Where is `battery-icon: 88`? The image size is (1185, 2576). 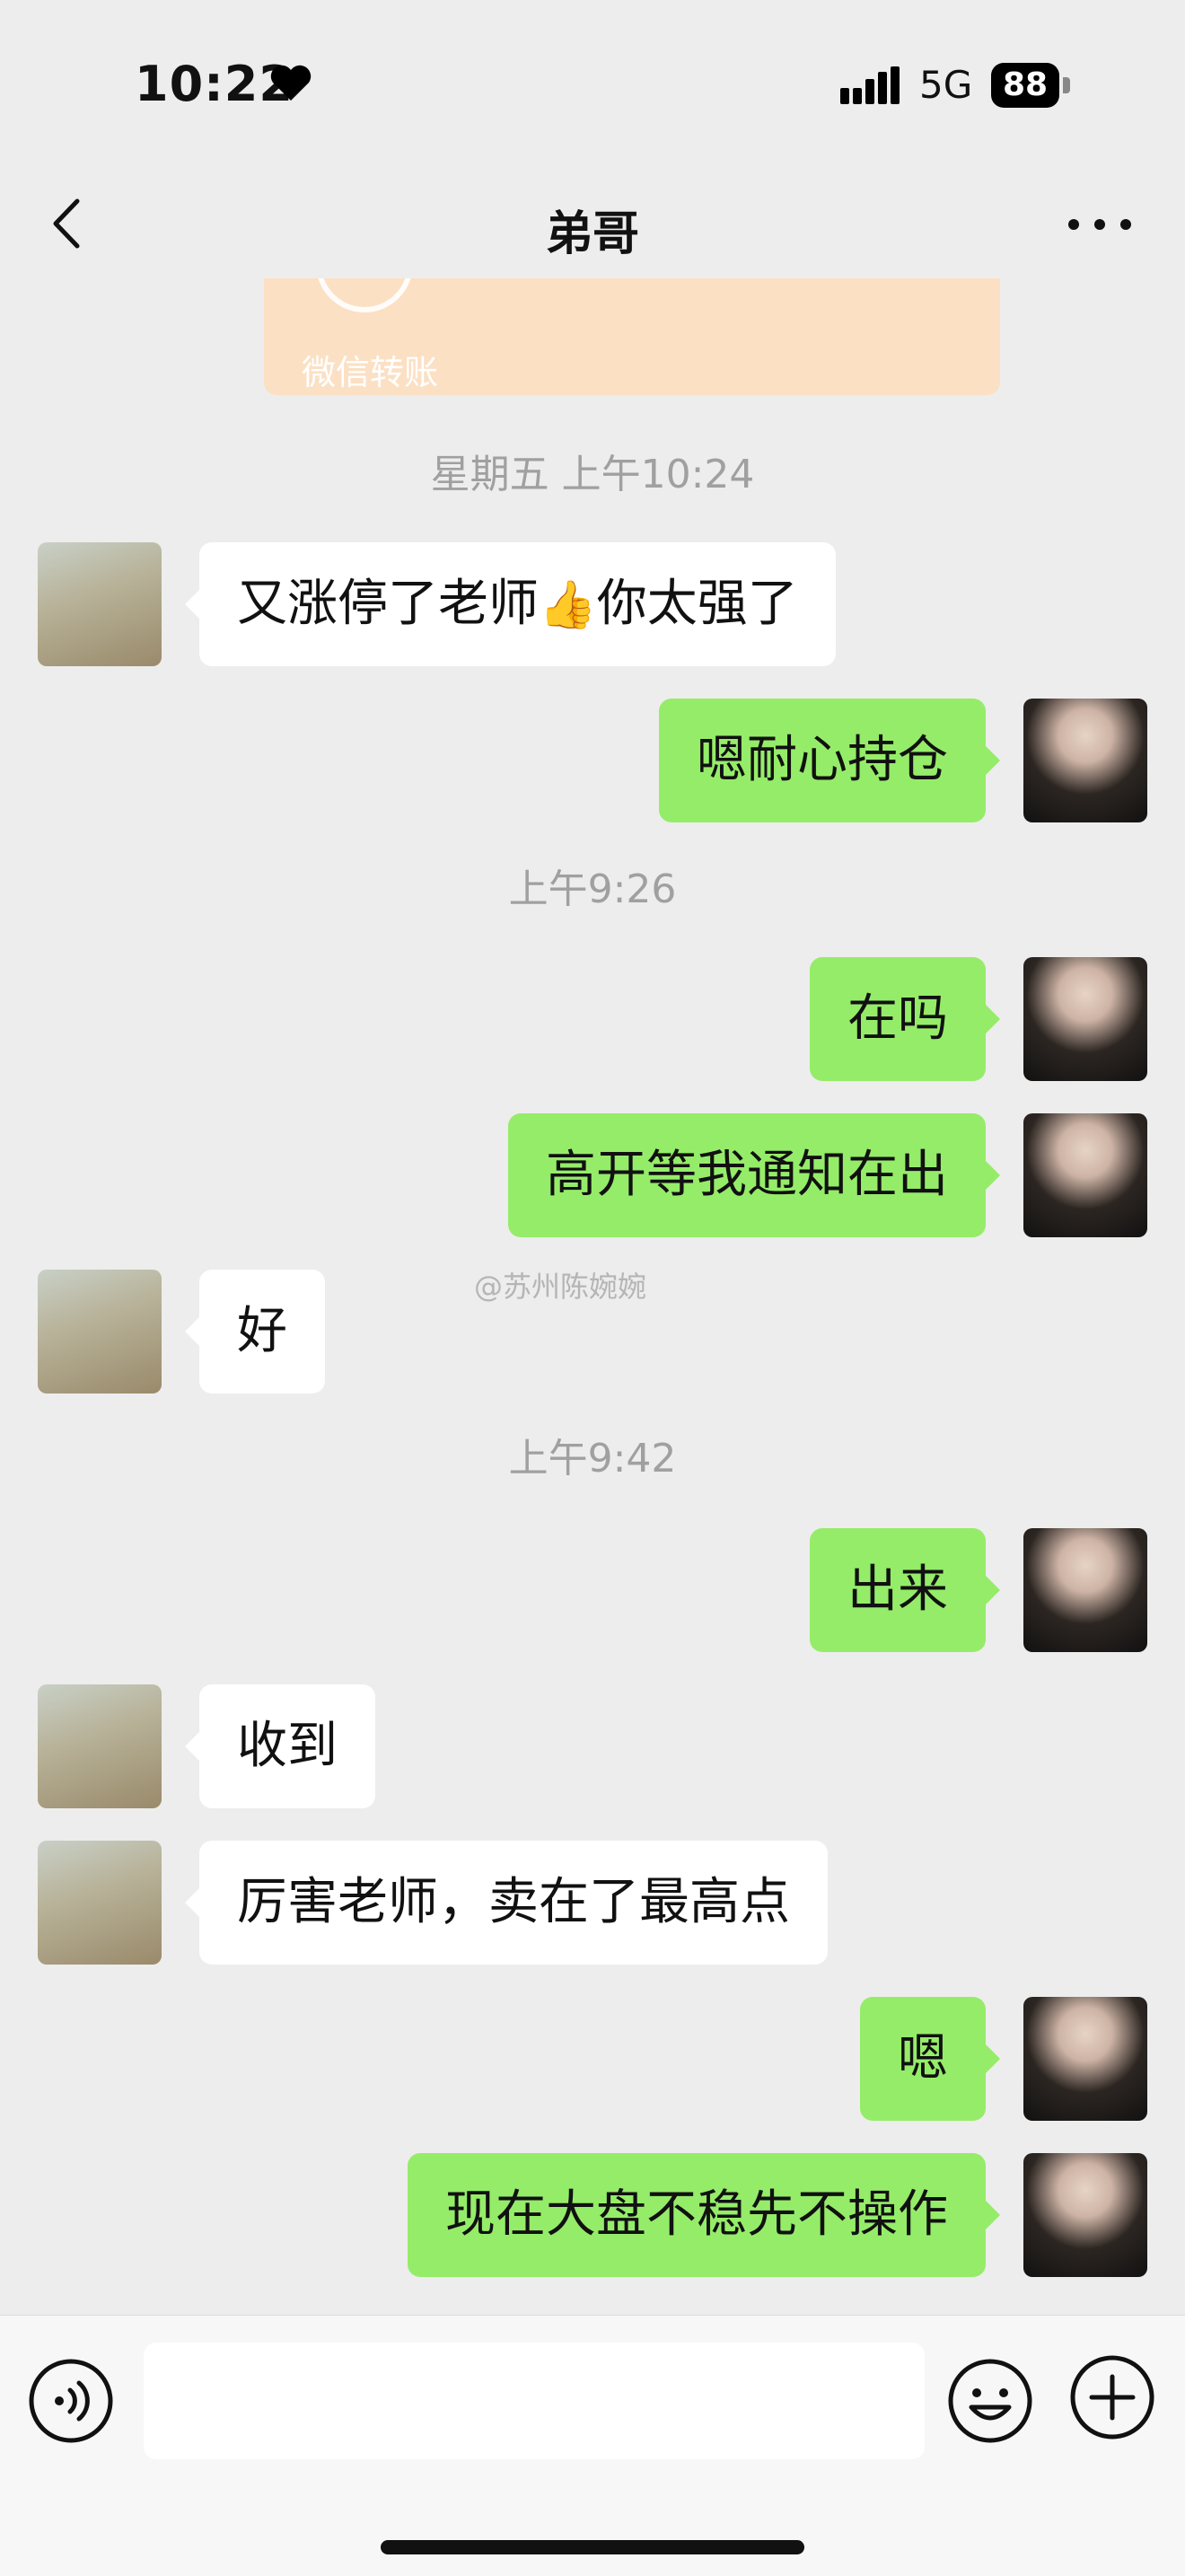 battery-icon: 88 is located at coordinates (1031, 85).